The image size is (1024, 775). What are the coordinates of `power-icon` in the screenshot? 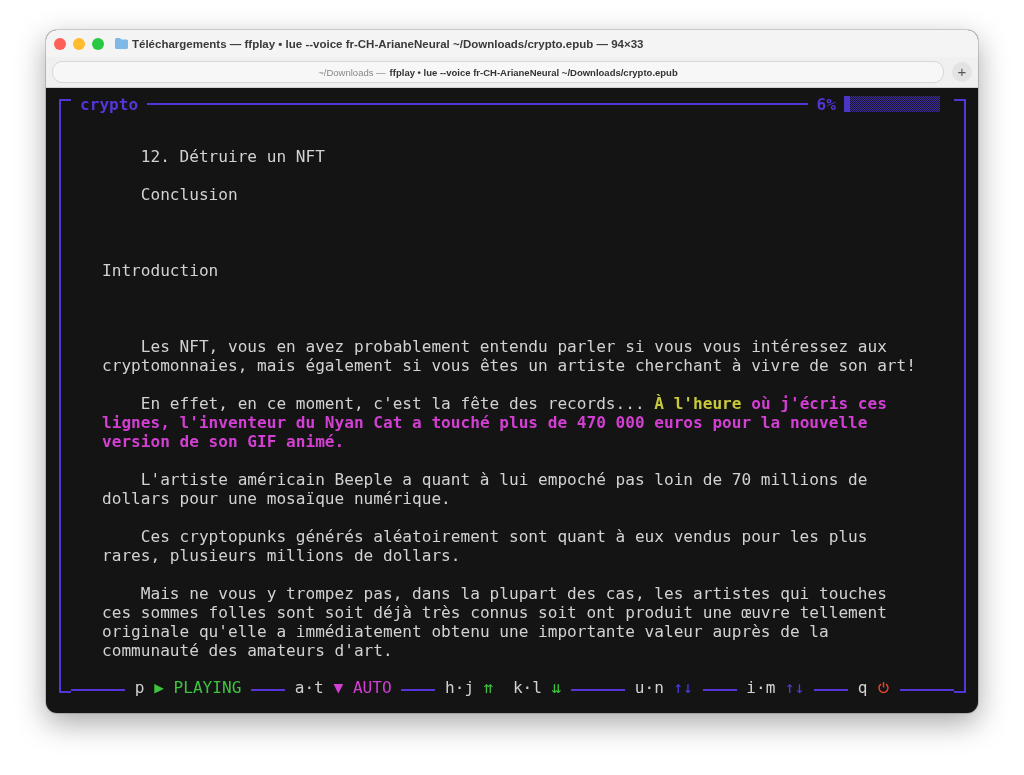 It's located at (884, 687).